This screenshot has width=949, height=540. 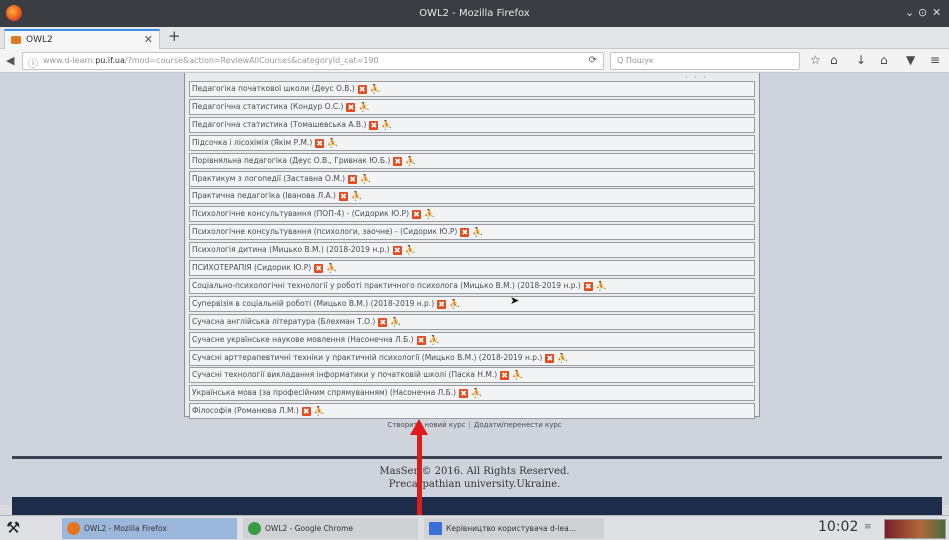 What do you see at coordinates (477, 506) in the screenshot?
I see `footer-bar` at bounding box center [477, 506].